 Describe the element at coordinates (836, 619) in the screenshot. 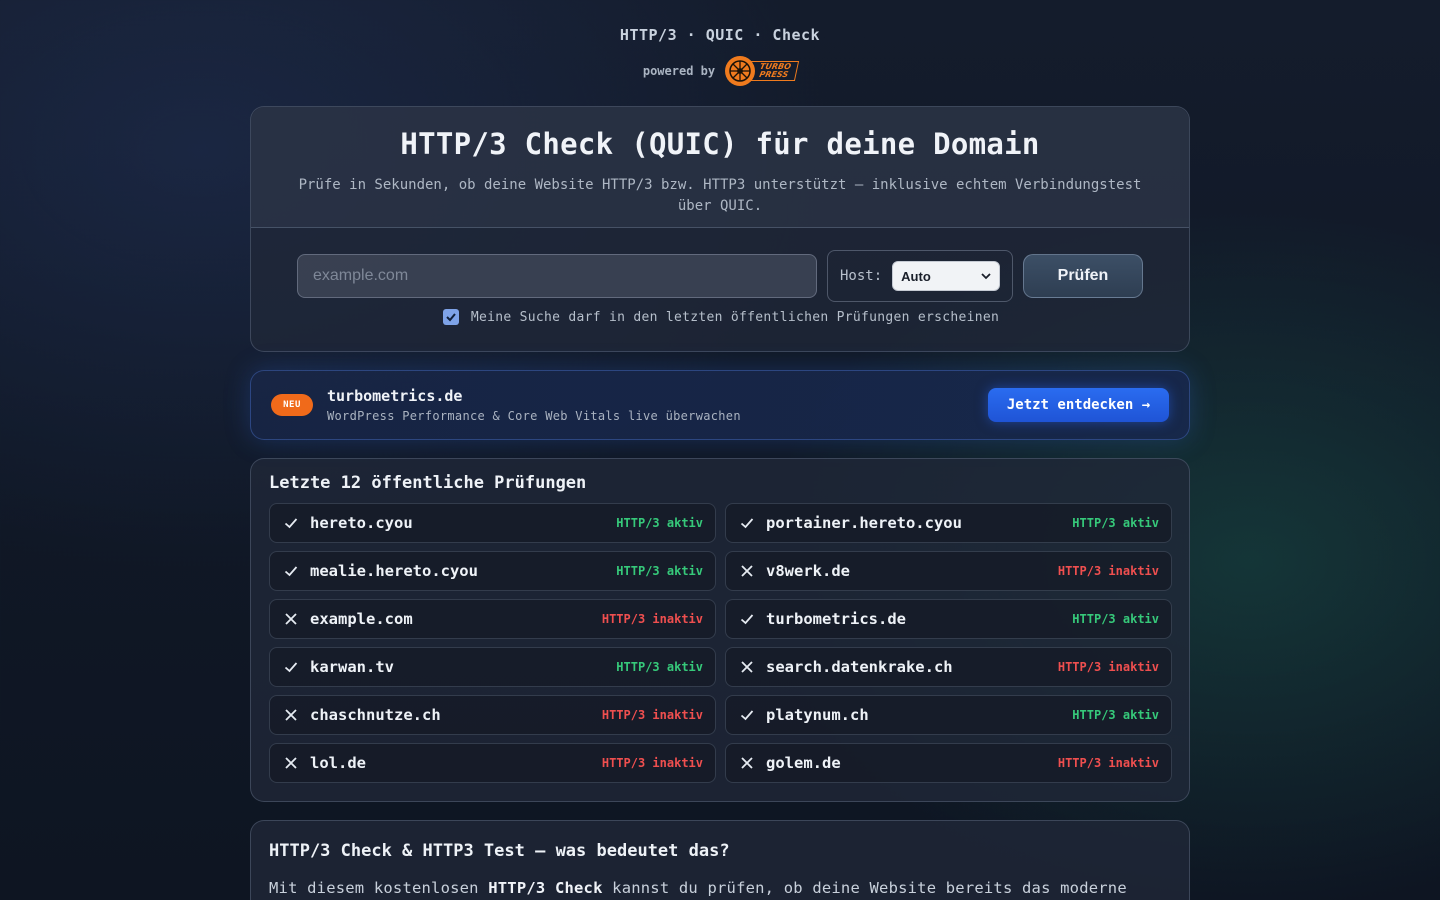

I see `recent-check-domain: turbometrics.de` at that location.